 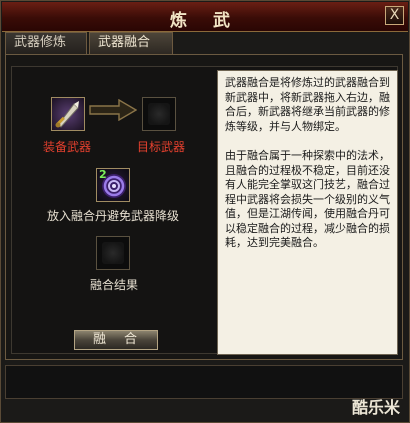 What do you see at coordinates (116, 340) in the screenshot?
I see `fuse-button: 融合` at bounding box center [116, 340].